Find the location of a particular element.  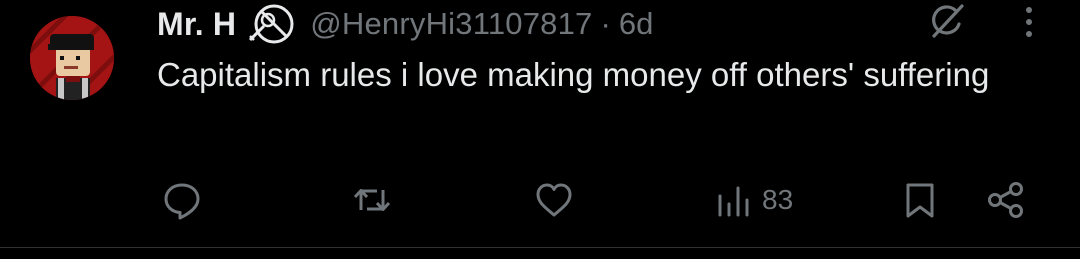

retweet-button is located at coordinates (372, 200).